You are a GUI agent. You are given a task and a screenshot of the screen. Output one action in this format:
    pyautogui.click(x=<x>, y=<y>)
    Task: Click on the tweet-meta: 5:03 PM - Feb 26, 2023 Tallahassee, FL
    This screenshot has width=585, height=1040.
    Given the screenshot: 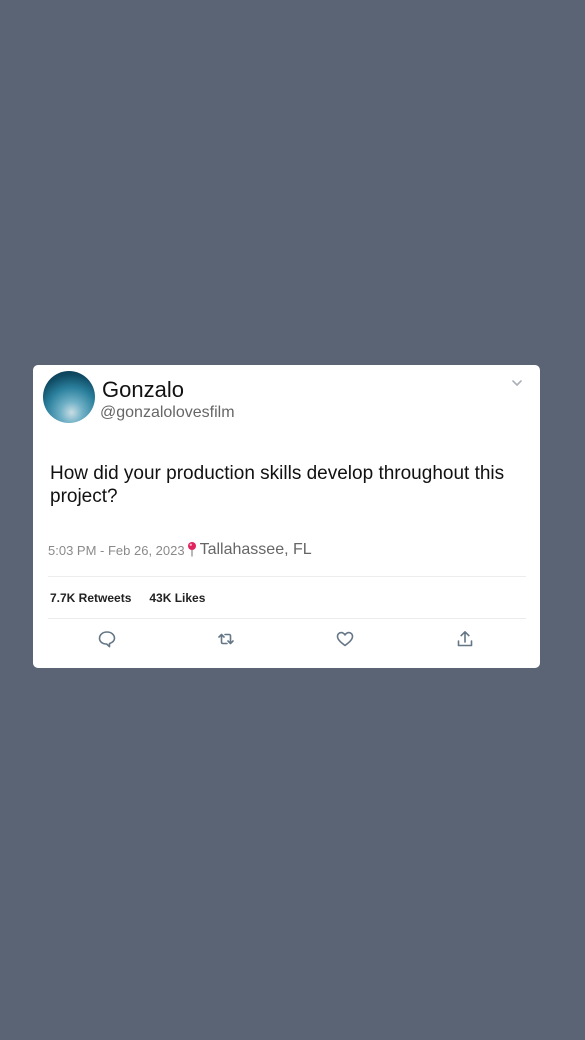 What is the action you would take?
    pyautogui.click(x=180, y=550)
    